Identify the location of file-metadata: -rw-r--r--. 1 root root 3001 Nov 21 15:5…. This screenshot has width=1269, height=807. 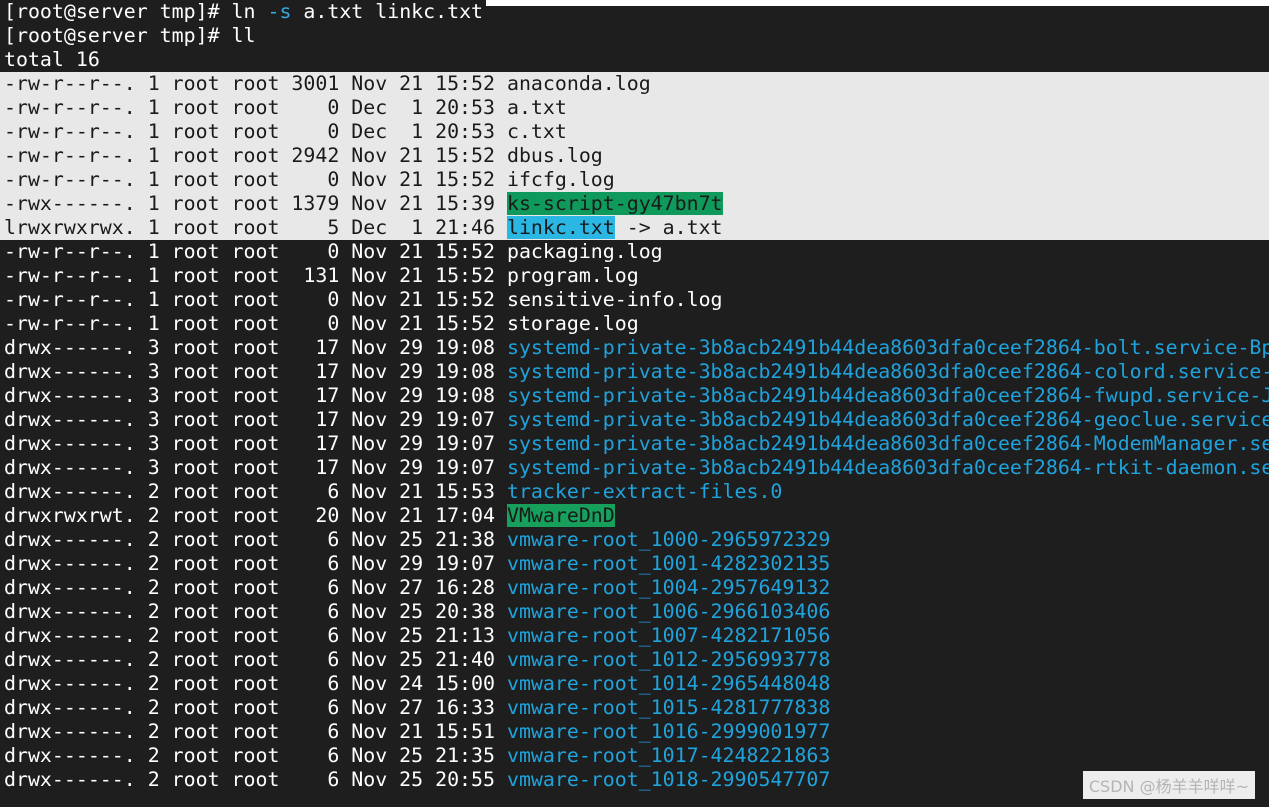
(255, 83).